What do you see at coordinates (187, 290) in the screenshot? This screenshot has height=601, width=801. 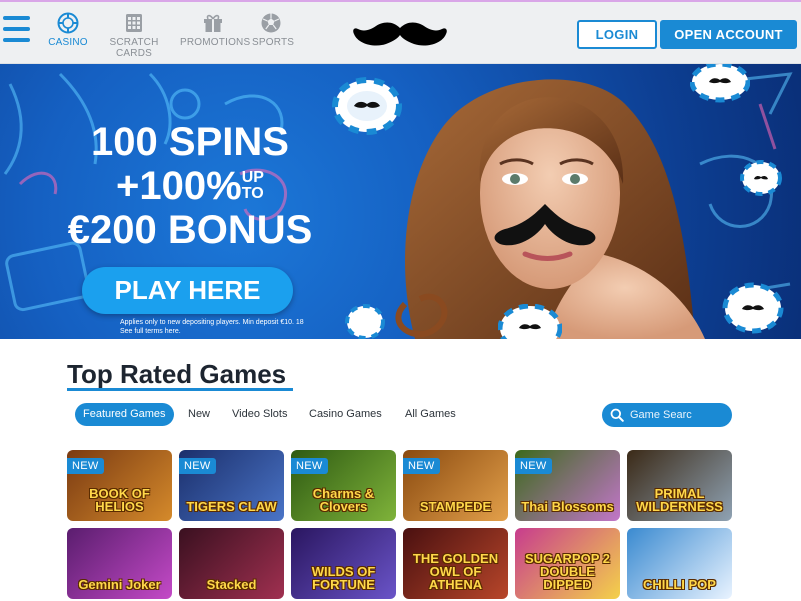 I see `play-here-button: PLAY HERE` at bounding box center [187, 290].